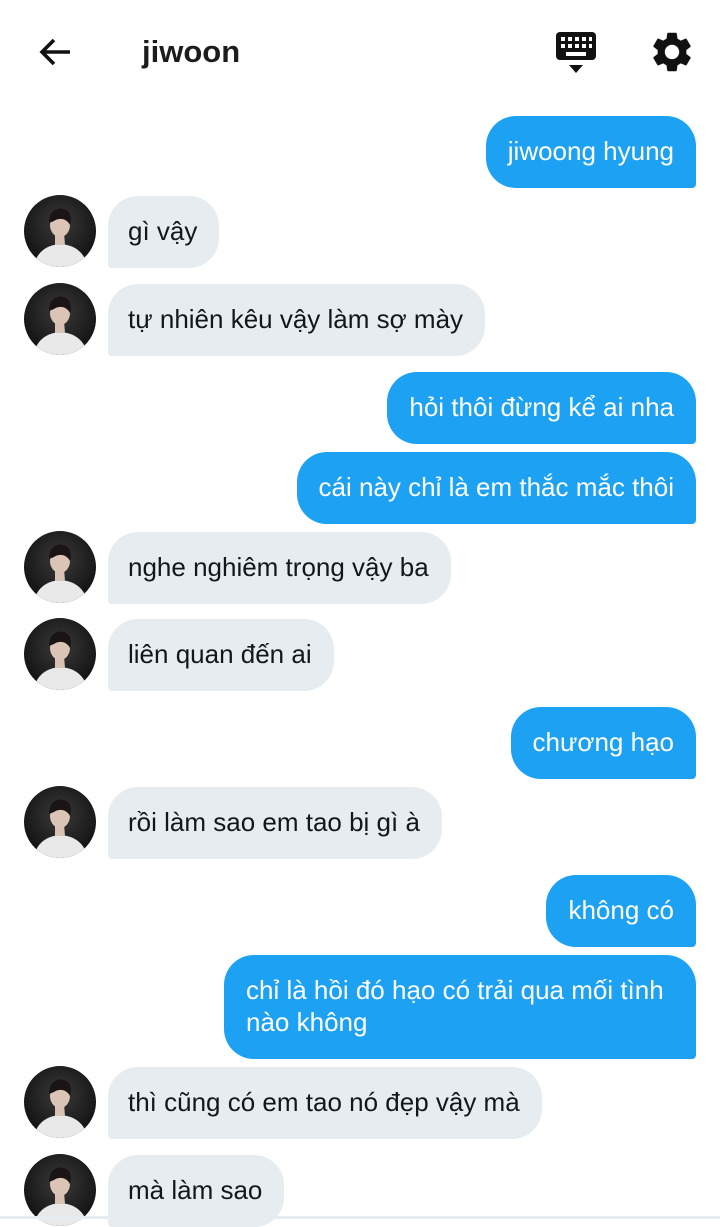  What do you see at coordinates (191, 51) in the screenshot?
I see `conversation-title: jiwoon` at bounding box center [191, 51].